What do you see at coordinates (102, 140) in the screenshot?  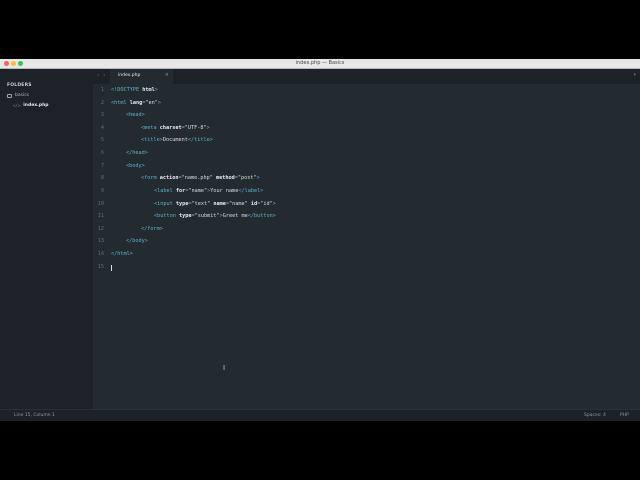 I see `line-number: 5` at bounding box center [102, 140].